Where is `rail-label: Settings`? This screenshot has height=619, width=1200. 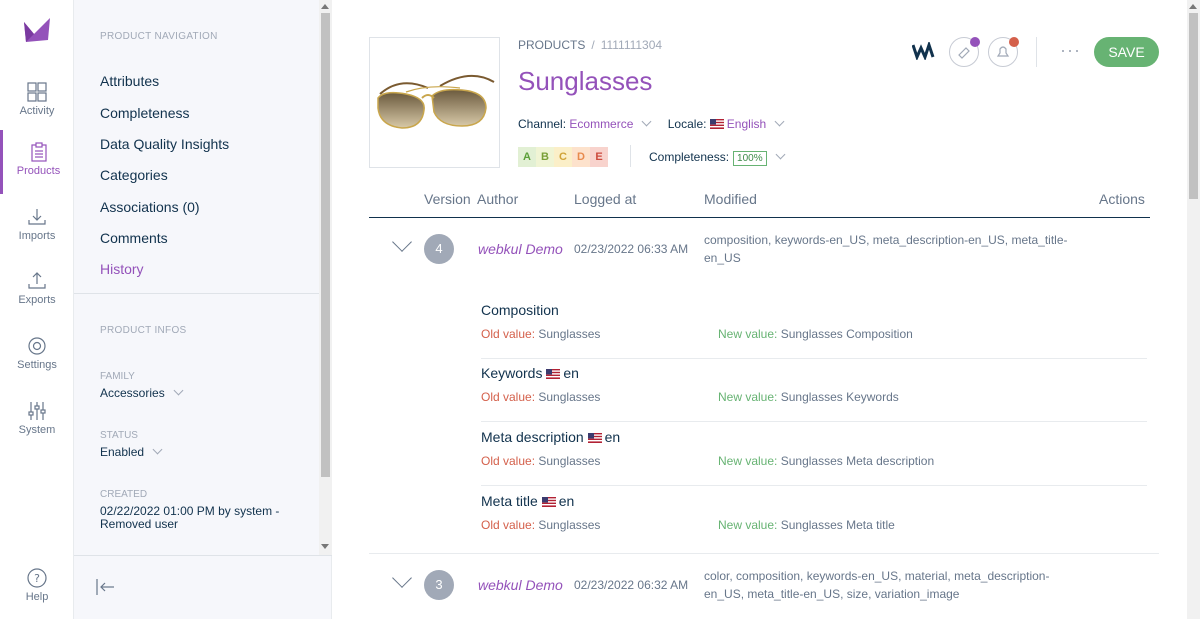
rail-label: Settings is located at coordinates (37, 365).